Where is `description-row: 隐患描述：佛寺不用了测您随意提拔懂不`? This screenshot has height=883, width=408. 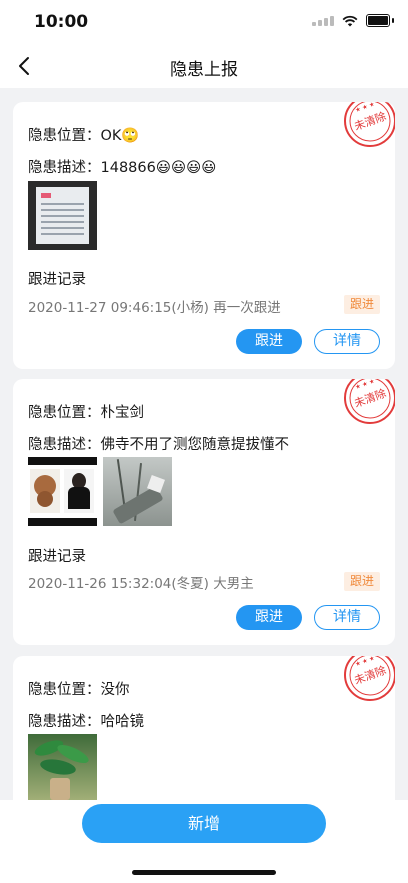
description-row: 隐患描述：佛寺不用了测您随意提拔懂不 is located at coordinates (158, 443).